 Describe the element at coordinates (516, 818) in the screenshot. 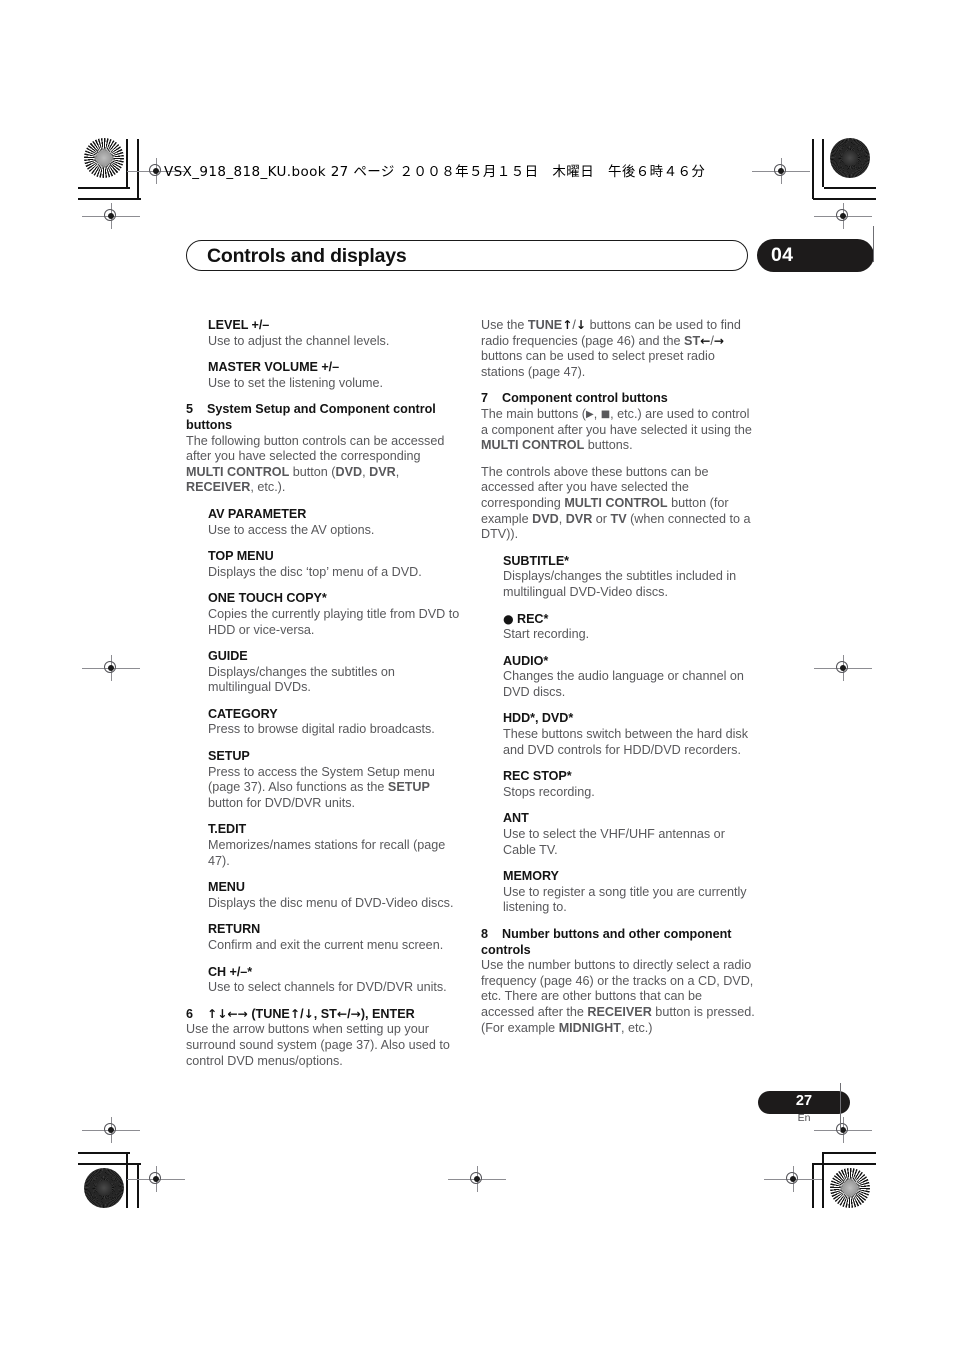

I see `control-name: ANT` at that location.